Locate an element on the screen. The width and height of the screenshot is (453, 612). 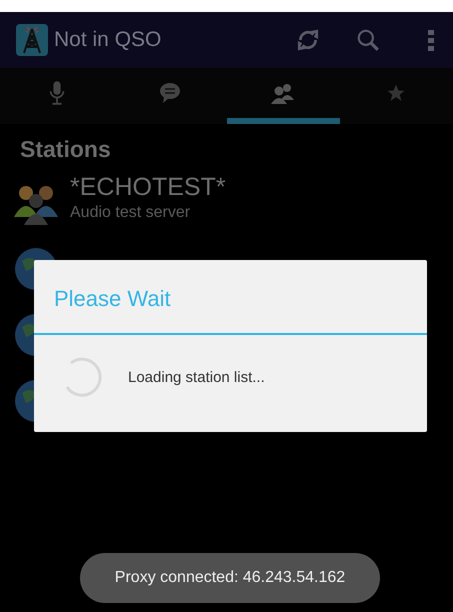
station-name: *ECHOTEST* is located at coordinates (148, 187).